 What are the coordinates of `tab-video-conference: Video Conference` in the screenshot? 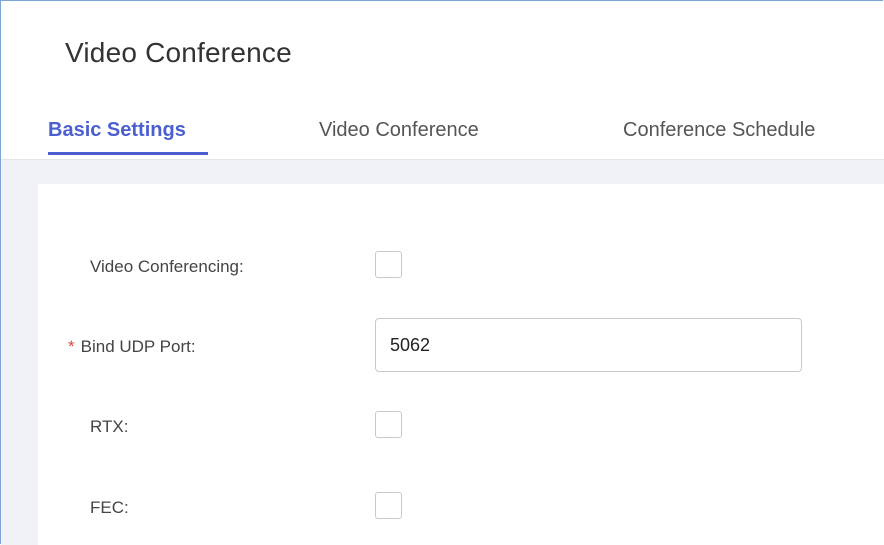 It's located at (399, 130).